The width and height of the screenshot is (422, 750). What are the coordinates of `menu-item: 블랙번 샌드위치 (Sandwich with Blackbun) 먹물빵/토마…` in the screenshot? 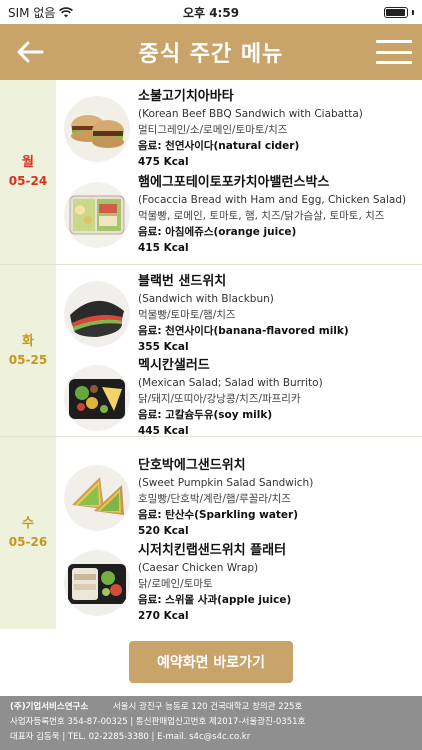 It's located at (242, 319).